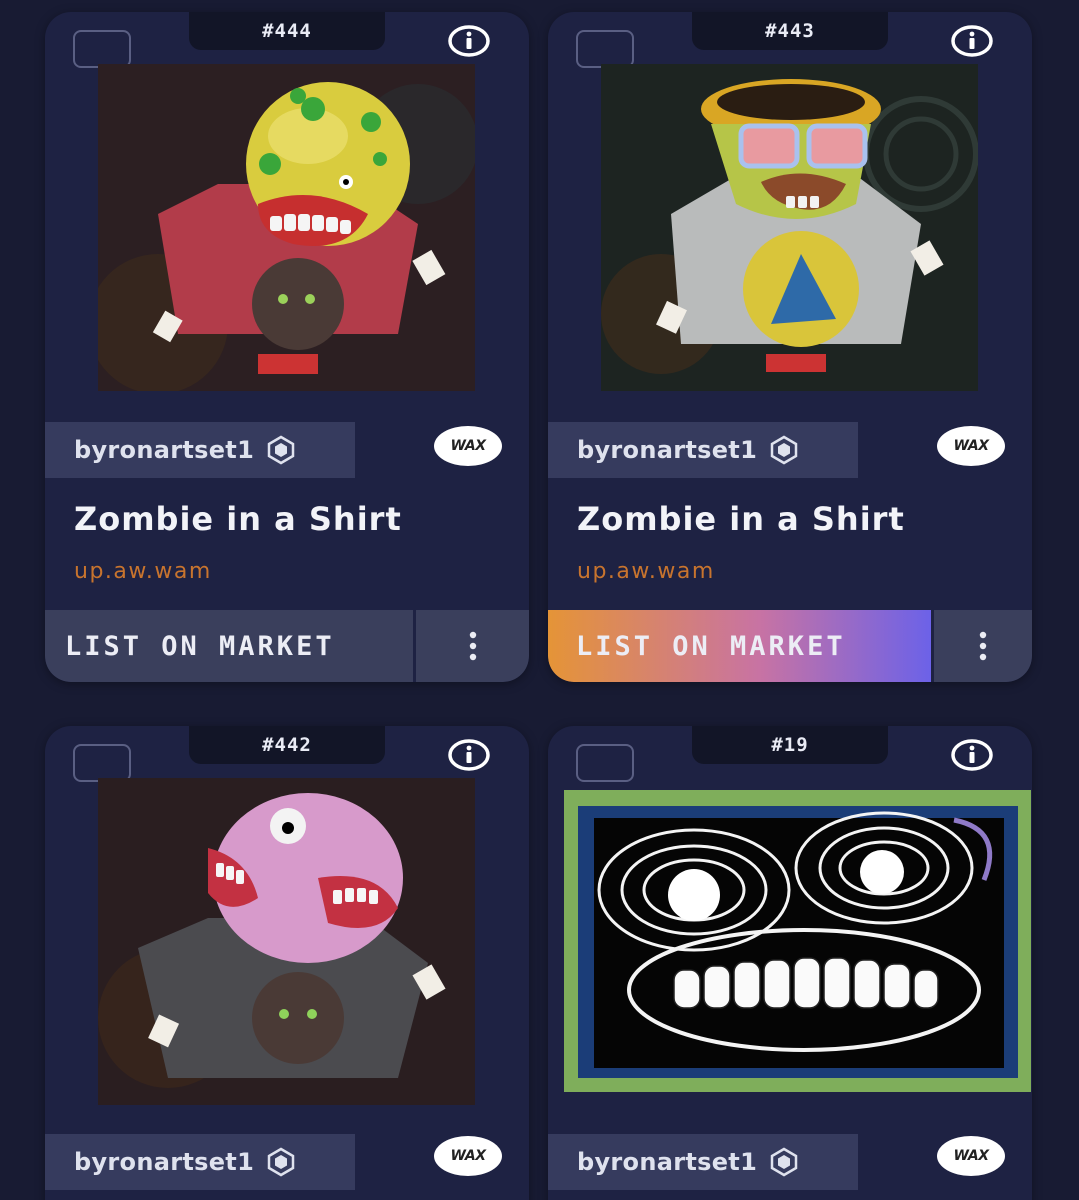 Image resolution: width=1079 pixels, height=1200 pixels. I want to click on asset-number-tab: #19, so click(790, 745).